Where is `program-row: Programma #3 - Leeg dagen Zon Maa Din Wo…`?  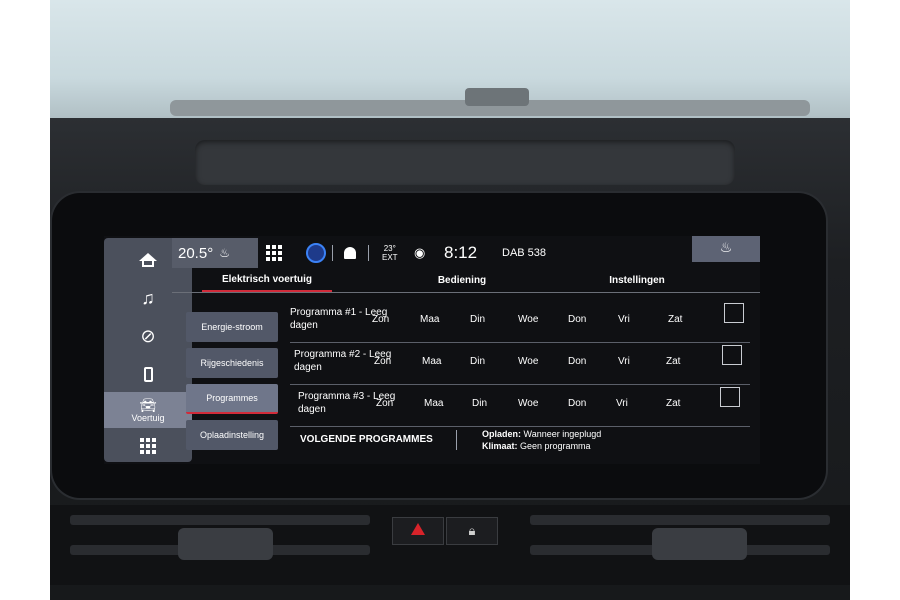 program-row: Programma #3 - Leeg dagen Zon Maa Din Wo… is located at coordinates (520, 405).